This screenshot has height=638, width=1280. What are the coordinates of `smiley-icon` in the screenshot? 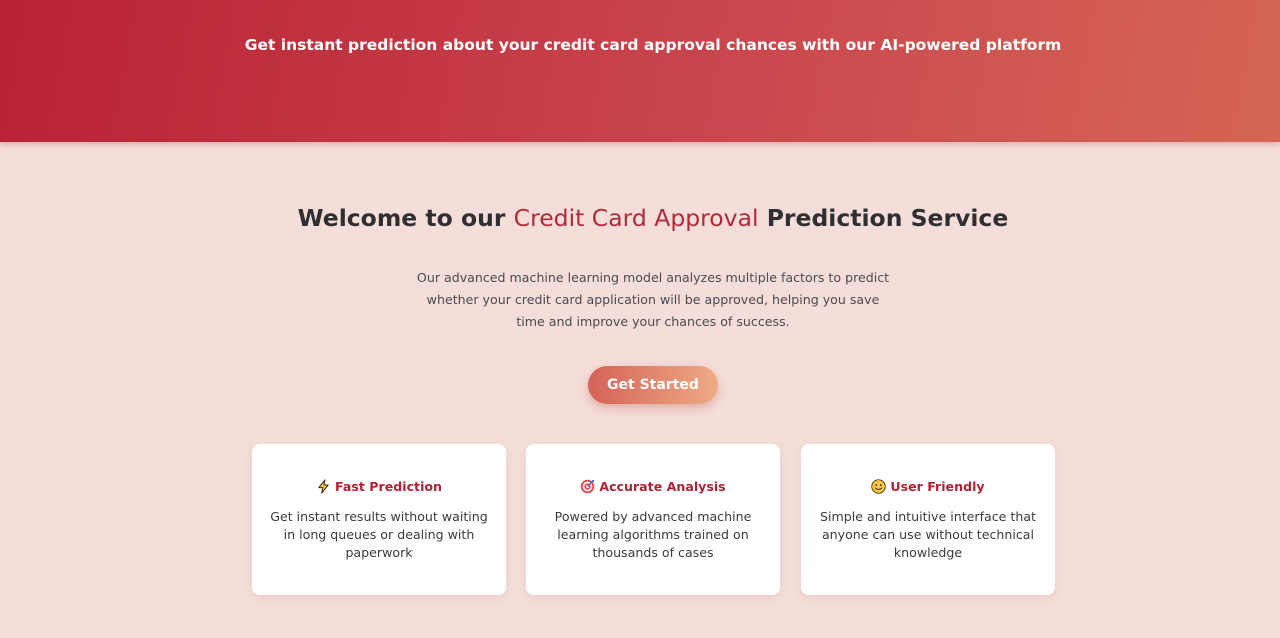 It's located at (879, 486).